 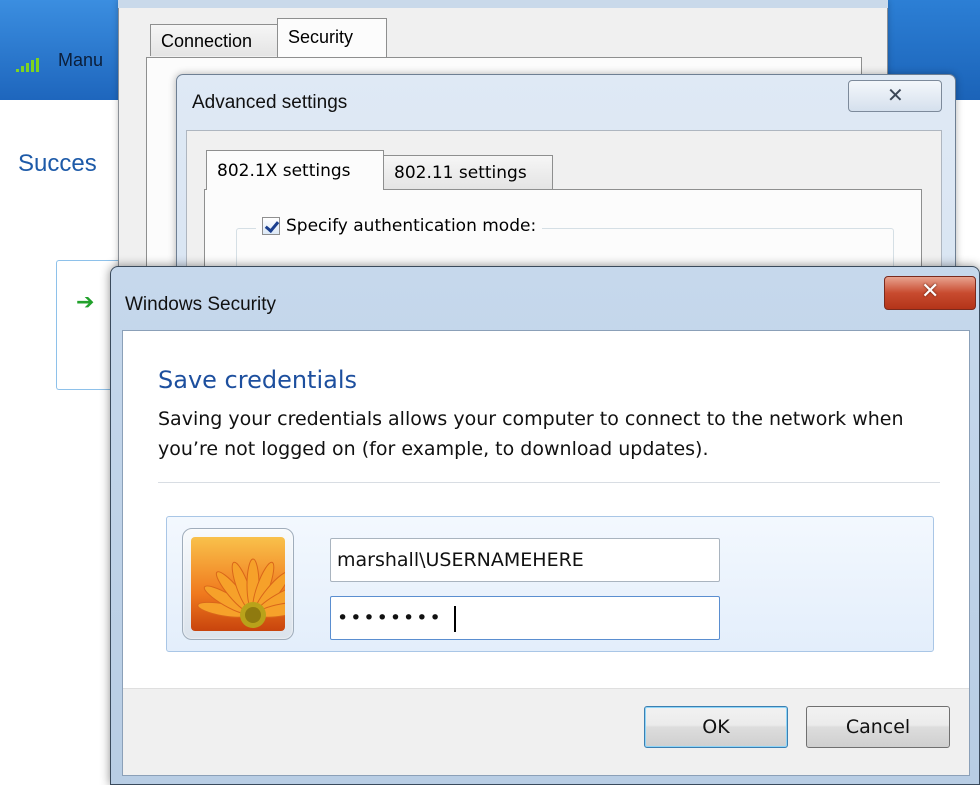 What do you see at coordinates (81, 60) in the screenshot?
I see `network-name-label: Manu` at bounding box center [81, 60].